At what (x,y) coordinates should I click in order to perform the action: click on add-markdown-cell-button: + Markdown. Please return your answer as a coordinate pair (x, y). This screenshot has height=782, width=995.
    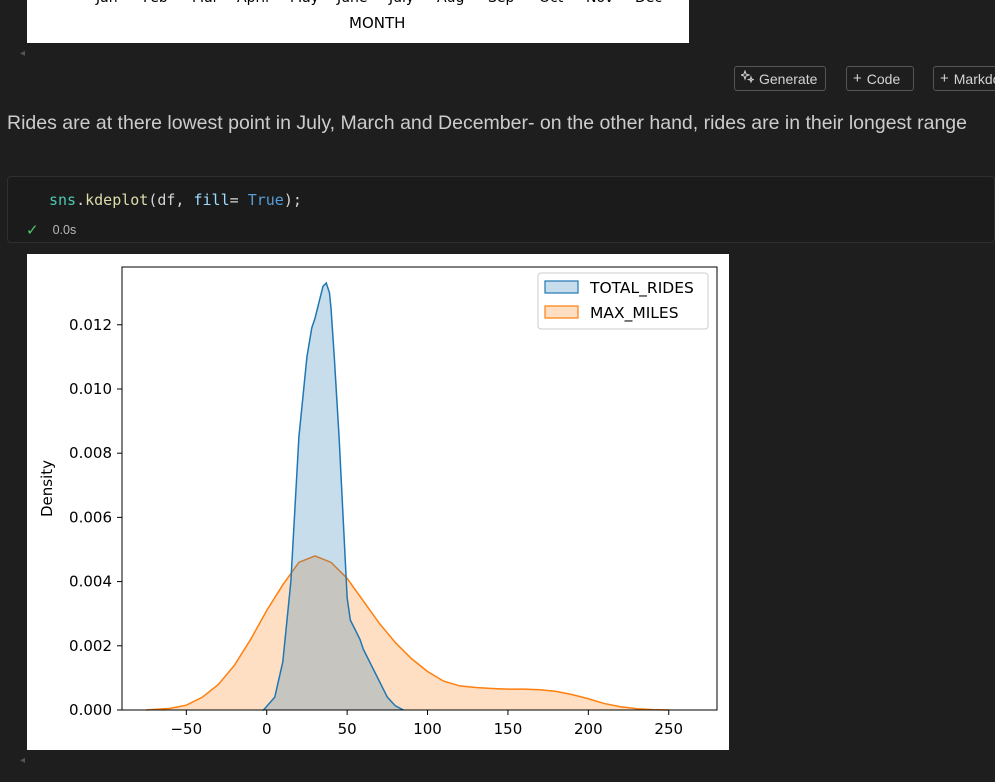
    Looking at the image, I should click on (964, 78).